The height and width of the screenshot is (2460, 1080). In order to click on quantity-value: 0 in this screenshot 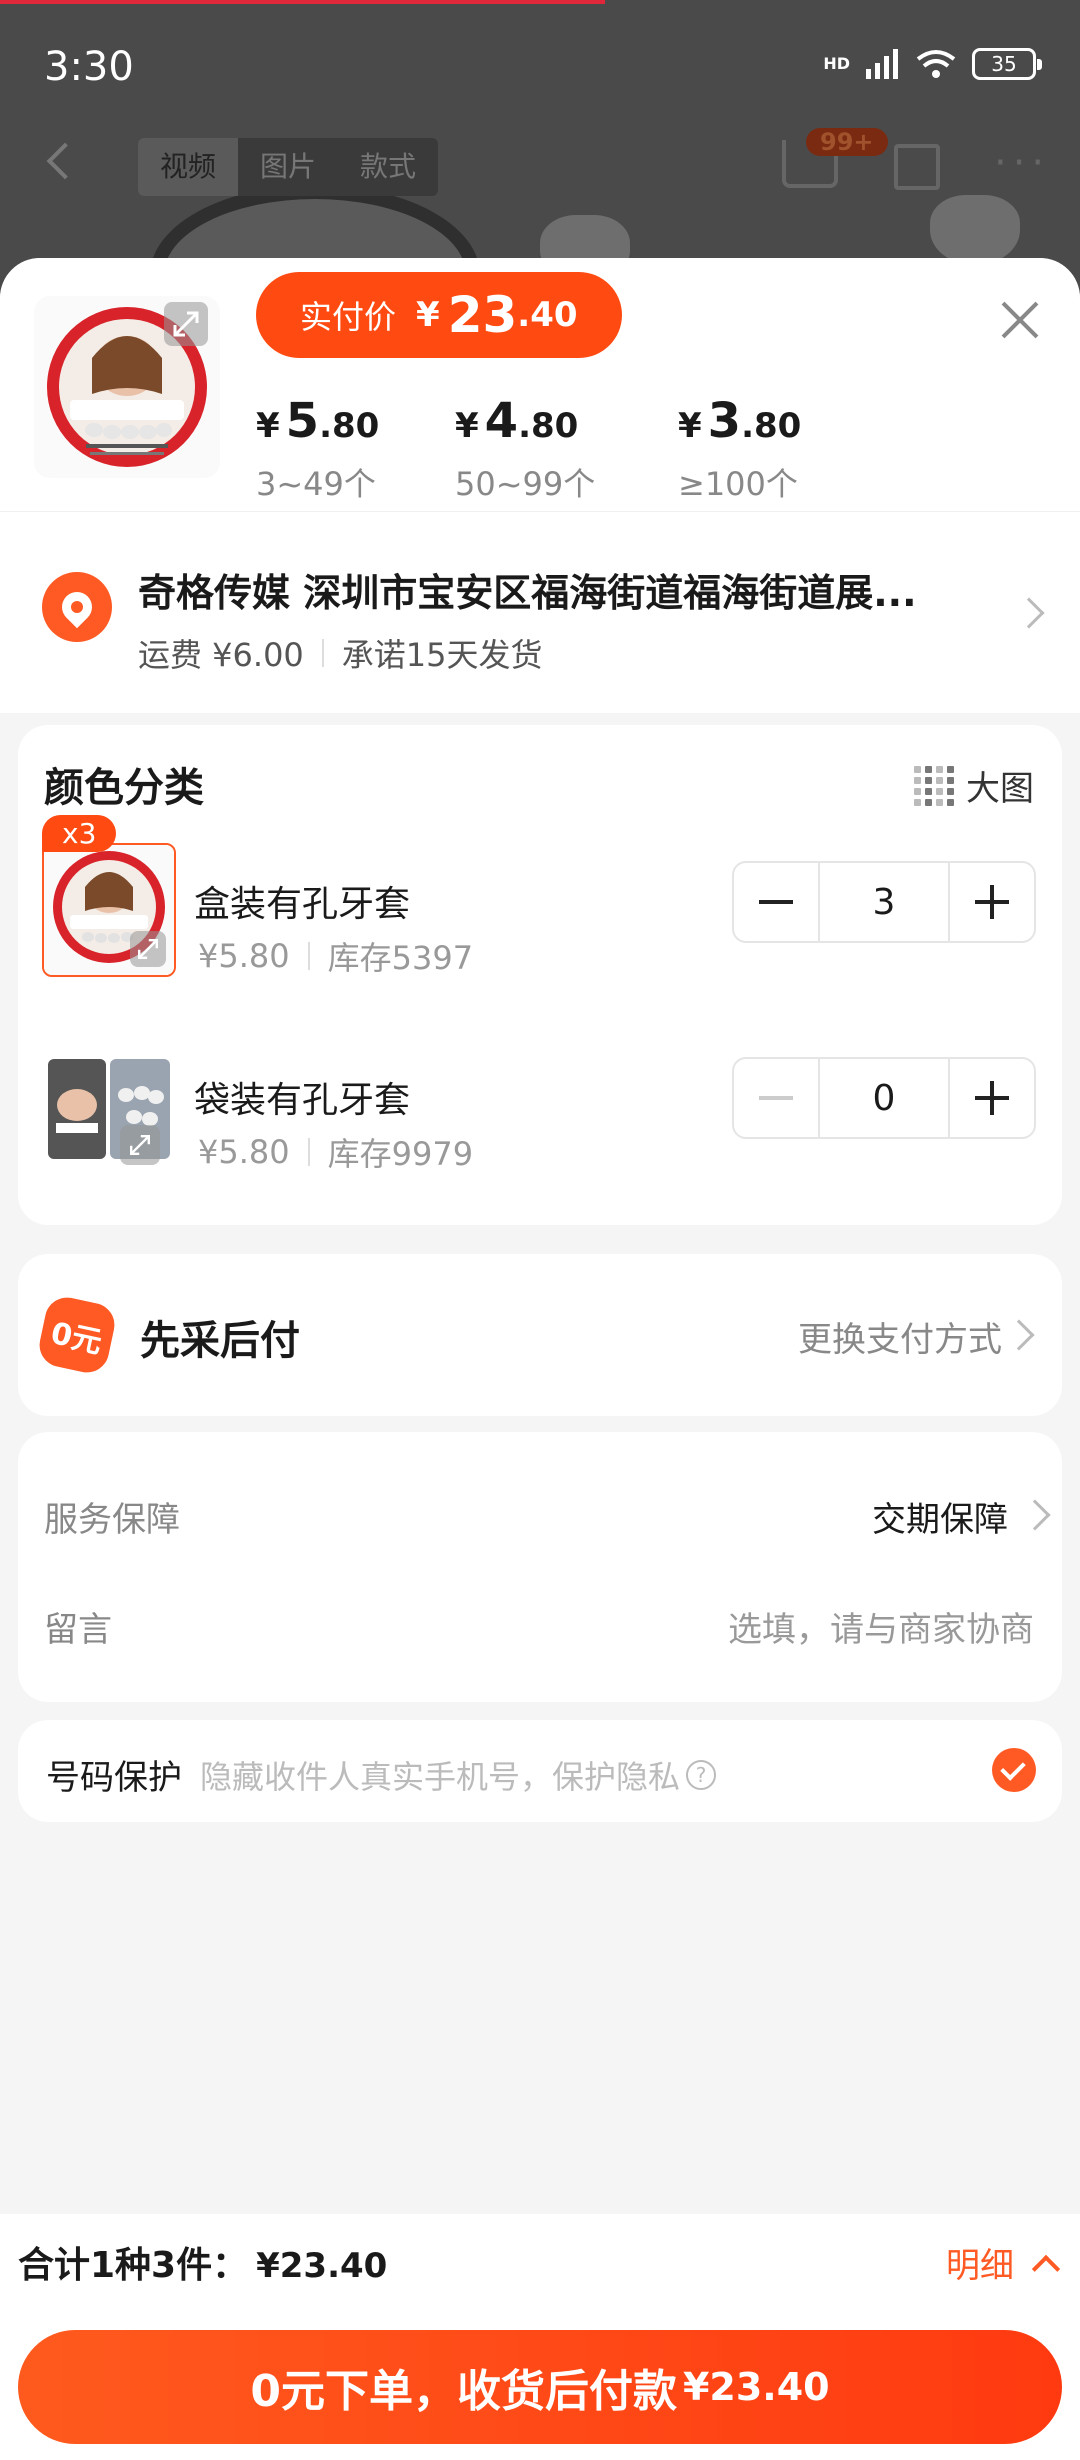, I will do `click(884, 1098)`.